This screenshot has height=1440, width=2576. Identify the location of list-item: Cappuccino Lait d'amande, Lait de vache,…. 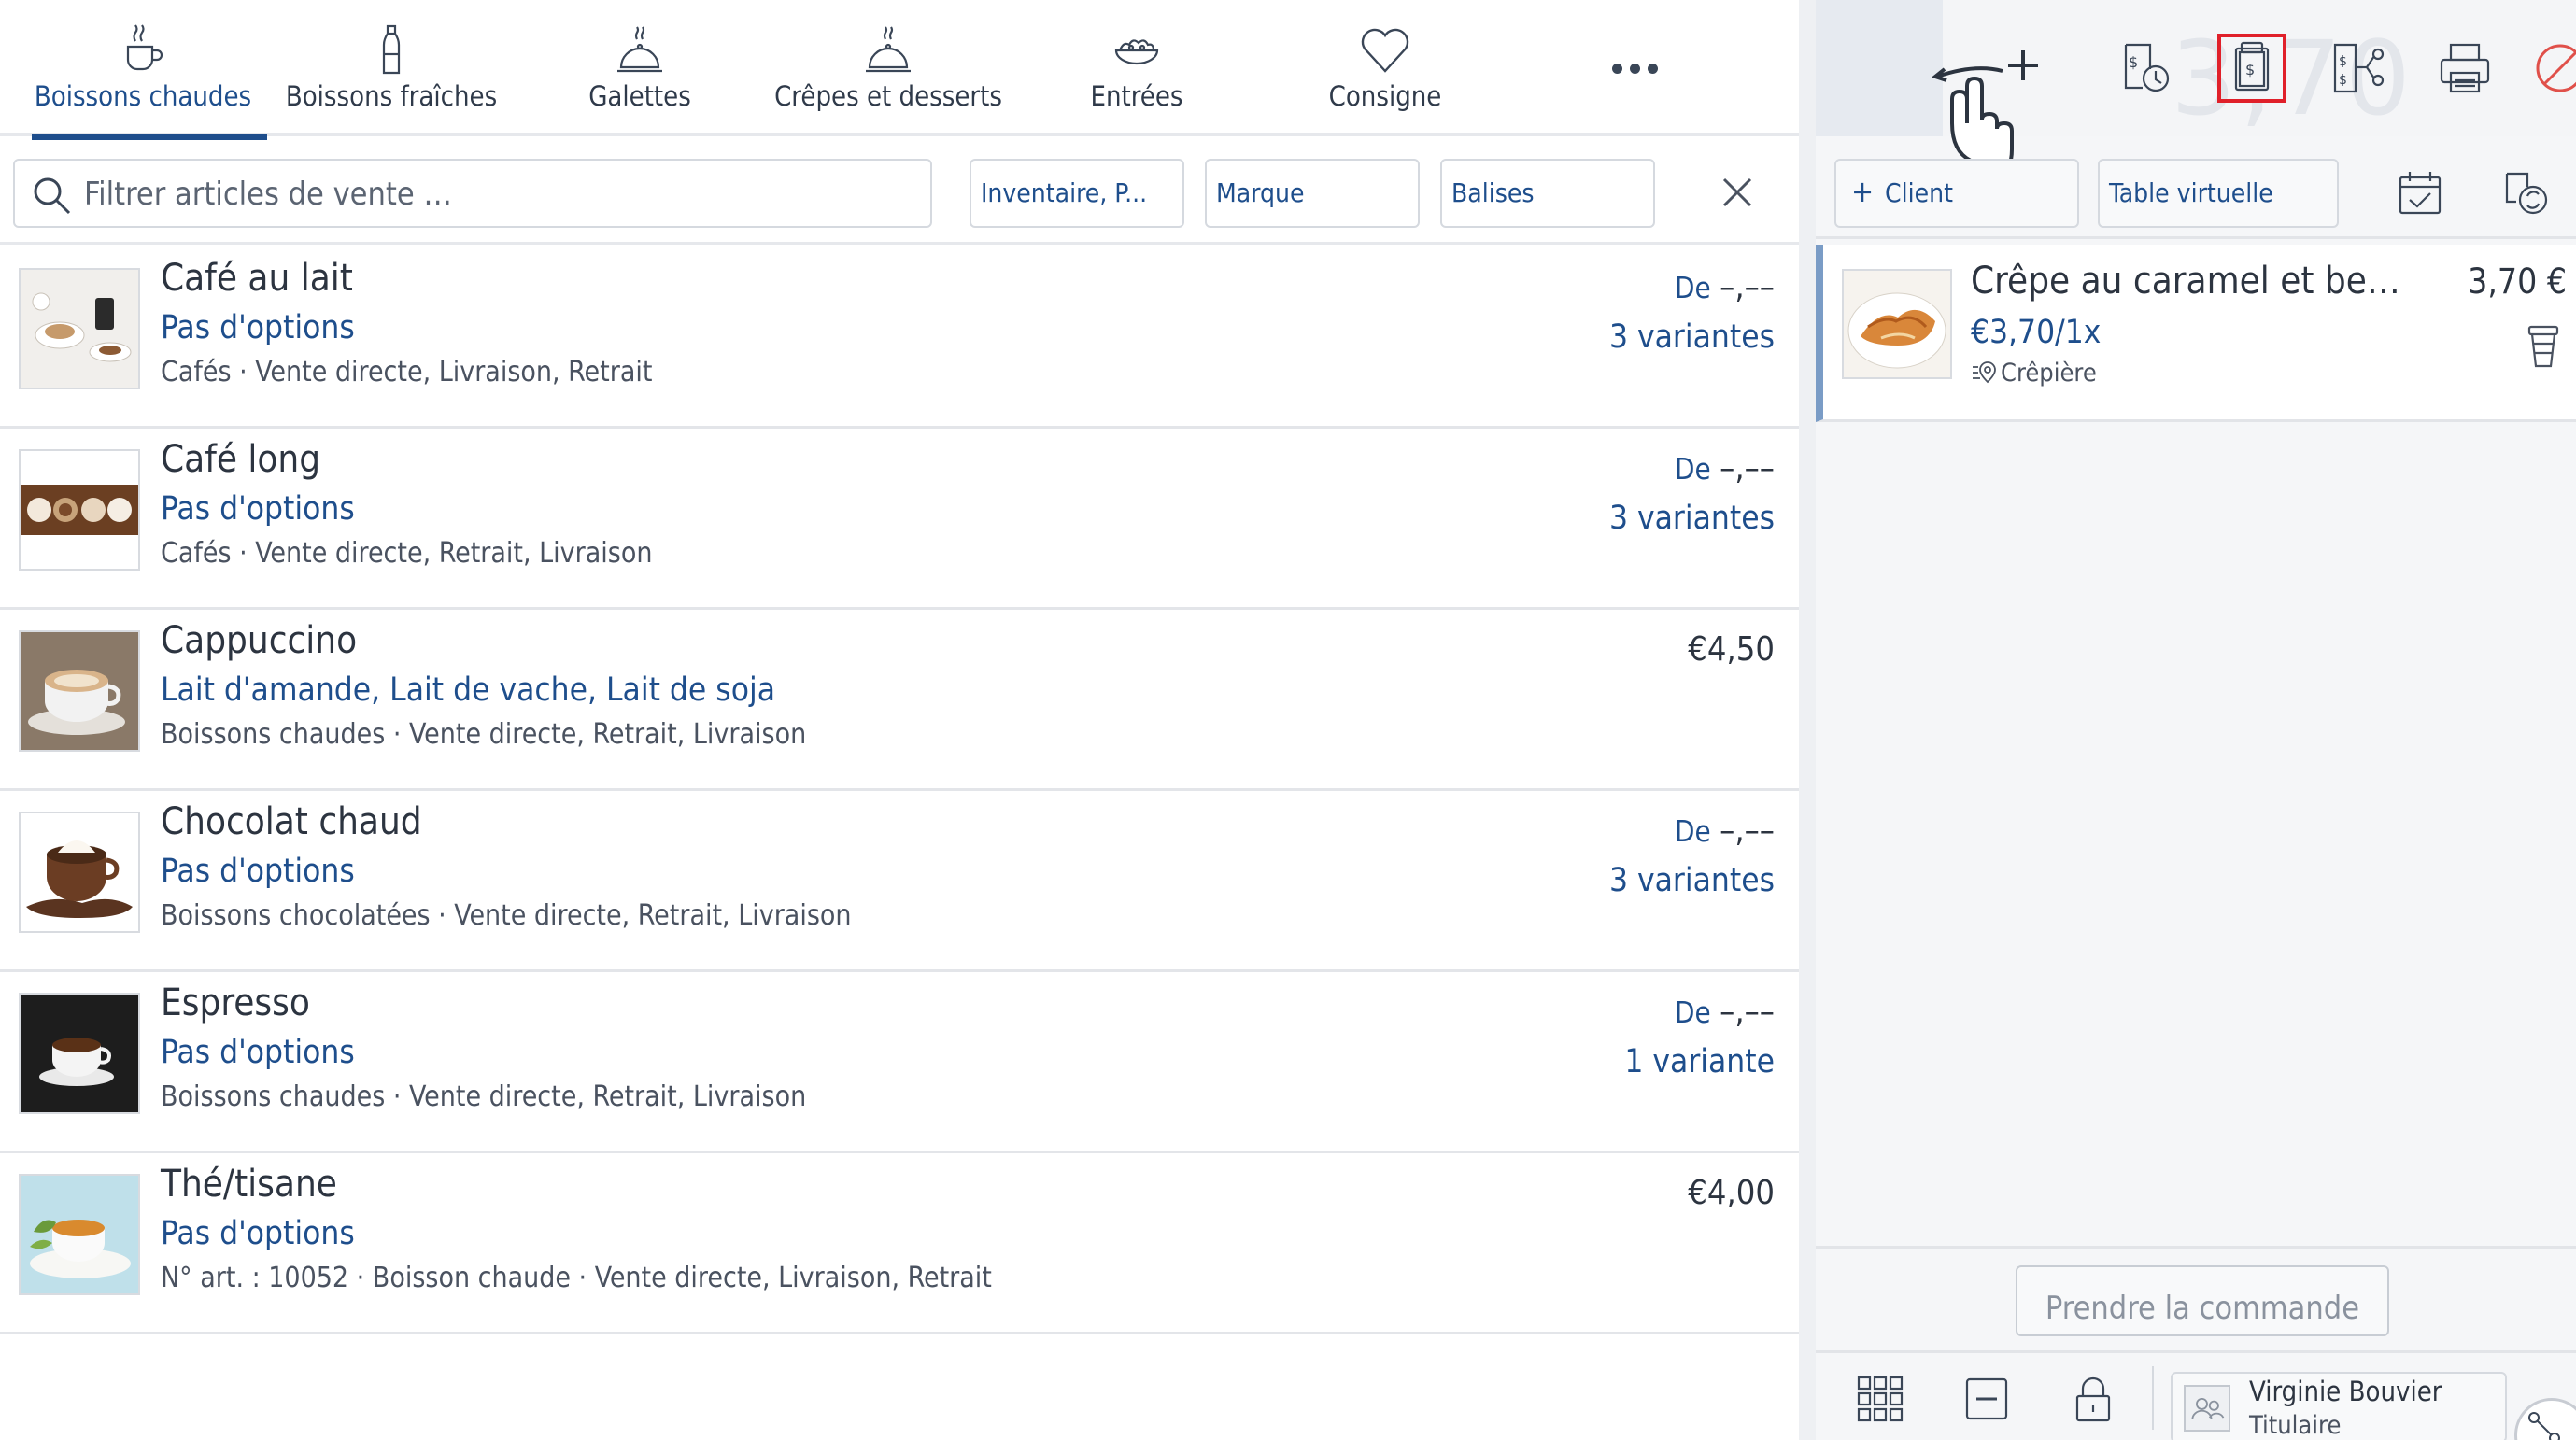
(899, 700).